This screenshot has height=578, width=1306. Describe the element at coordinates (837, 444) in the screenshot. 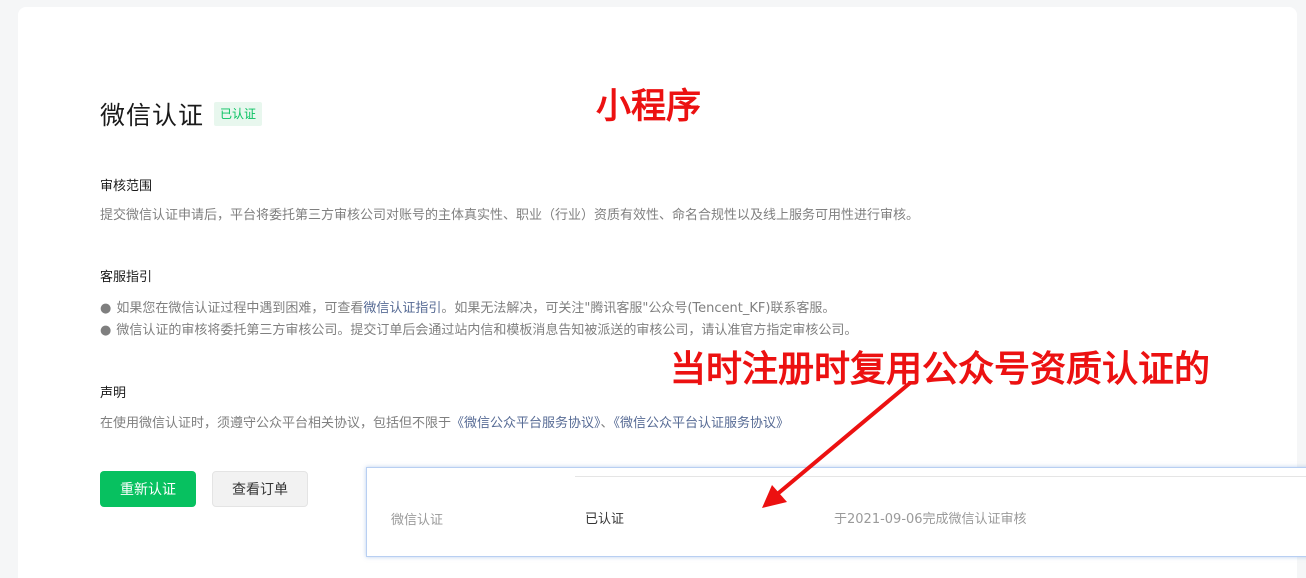

I see `annotation-arrow-icon` at that location.